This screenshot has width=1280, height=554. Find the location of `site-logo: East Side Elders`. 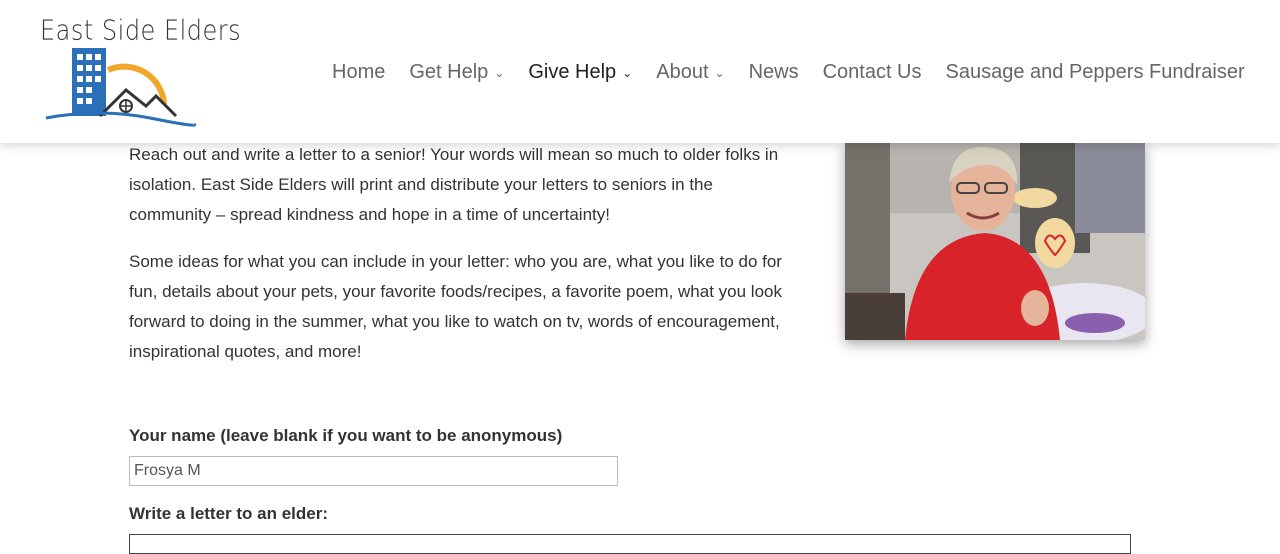

site-logo: East Side Elders is located at coordinates (135, 70).